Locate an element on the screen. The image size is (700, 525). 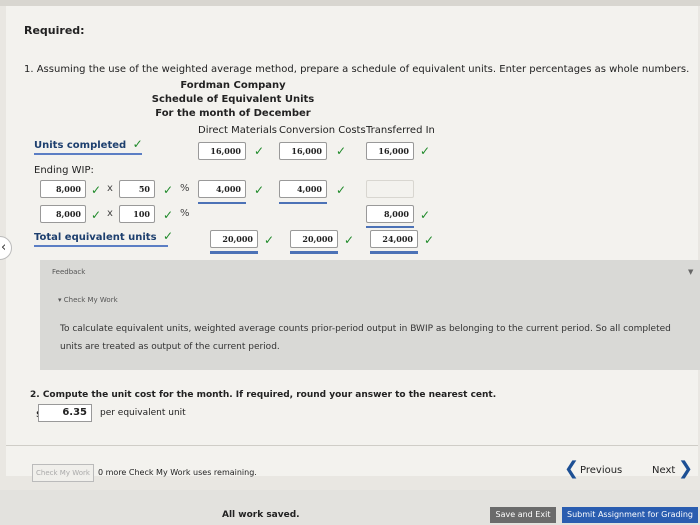
check-uses-remaining: 0 more Check My Work uses remaining. is located at coordinates (177, 472).